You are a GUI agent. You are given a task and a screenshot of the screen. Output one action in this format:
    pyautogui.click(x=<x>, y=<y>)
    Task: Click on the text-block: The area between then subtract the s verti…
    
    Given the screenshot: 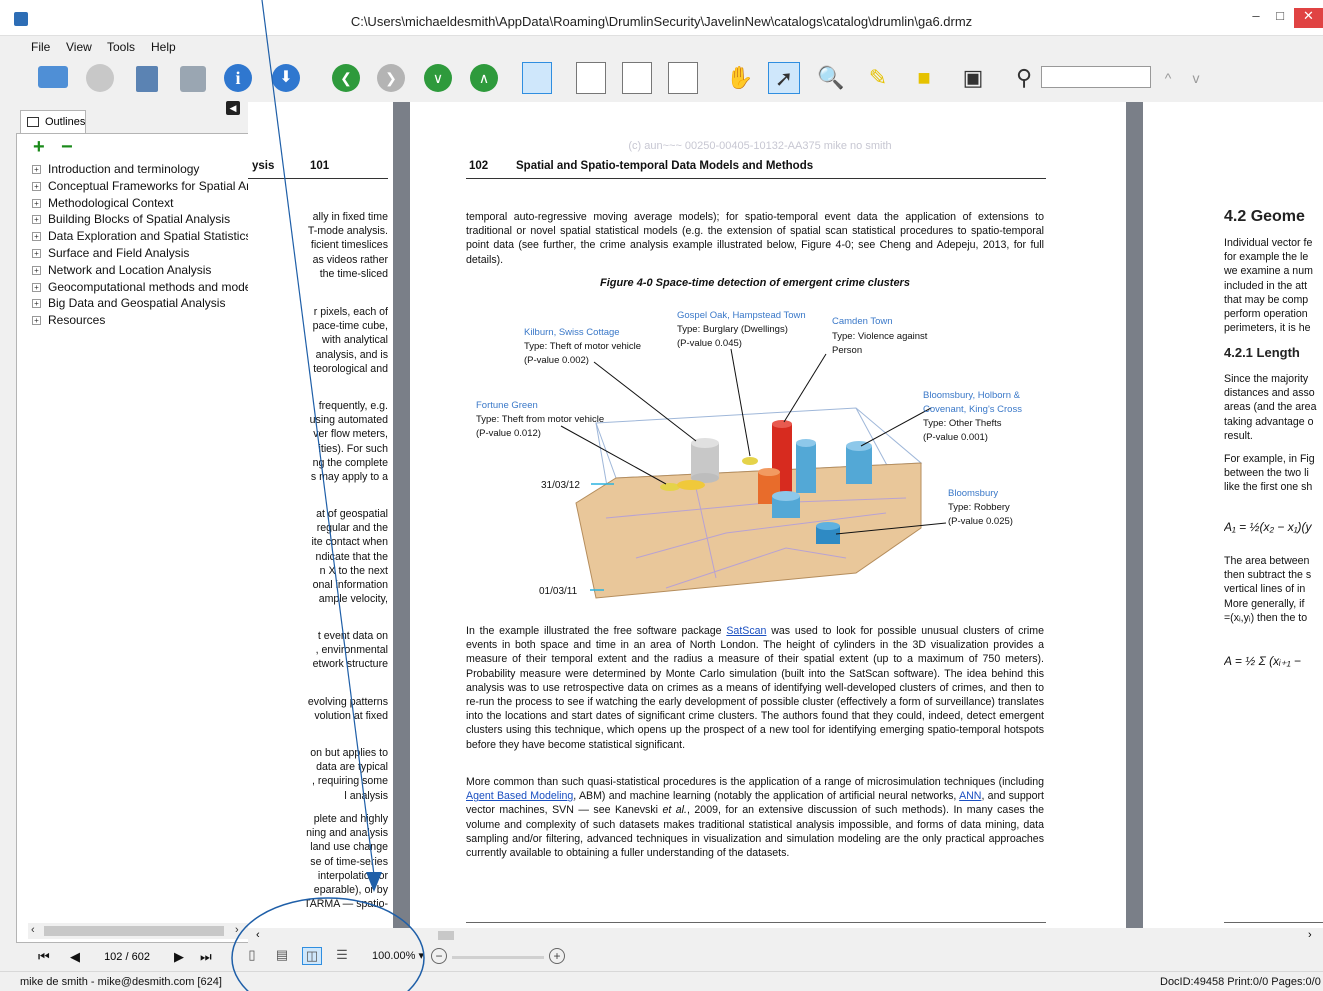 What is the action you would take?
    pyautogui.click(x=1268, y=589)
    